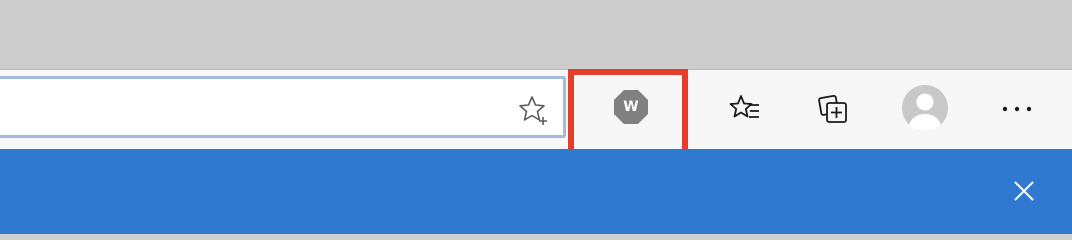  I want to click on profile-avatar, so click(925, 108).